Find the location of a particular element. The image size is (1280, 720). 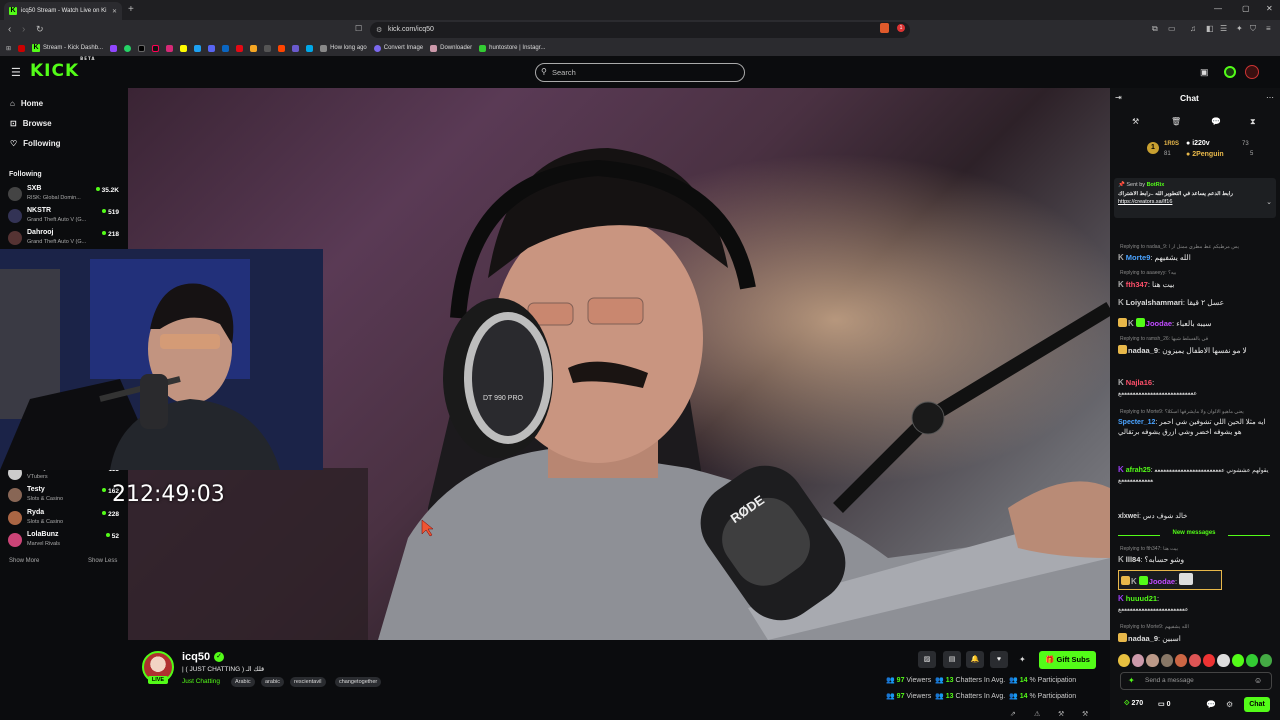

minimize-icon: — is located at coordinates (1218, 8).